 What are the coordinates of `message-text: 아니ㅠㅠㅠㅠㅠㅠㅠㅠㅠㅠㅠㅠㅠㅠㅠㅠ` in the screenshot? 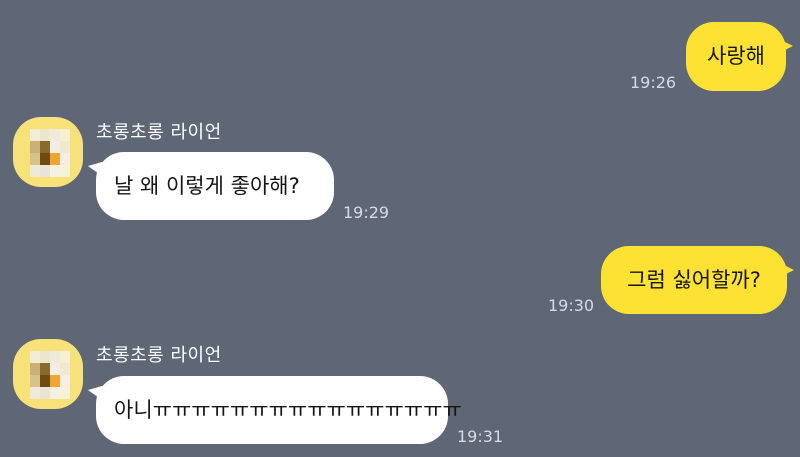 It's located at (288, 409).